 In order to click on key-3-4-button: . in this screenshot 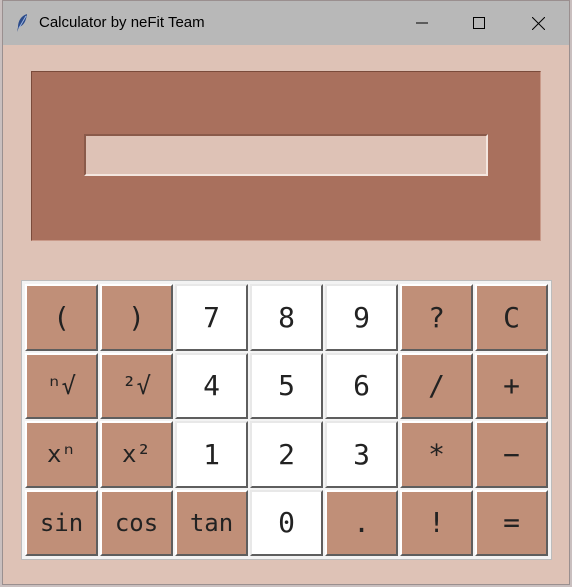, I will do `click(361, 522)`.